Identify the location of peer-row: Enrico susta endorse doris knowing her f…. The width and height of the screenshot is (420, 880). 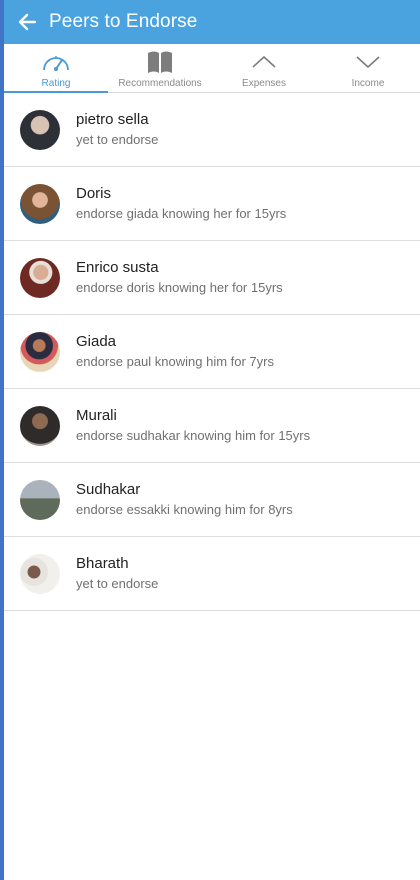
(212, 278).